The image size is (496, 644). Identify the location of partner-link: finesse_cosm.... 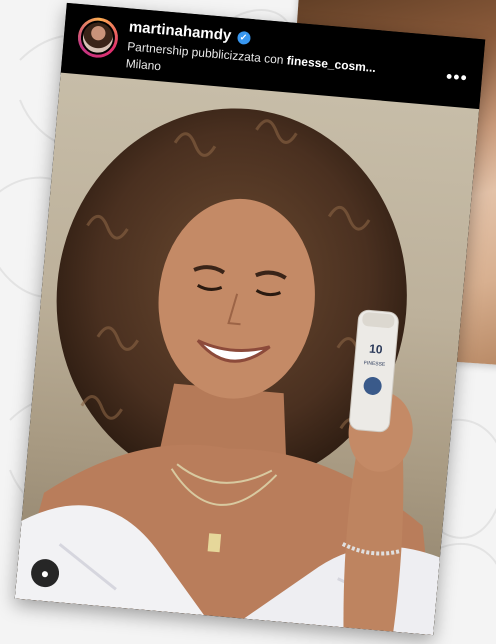
(331, 64).